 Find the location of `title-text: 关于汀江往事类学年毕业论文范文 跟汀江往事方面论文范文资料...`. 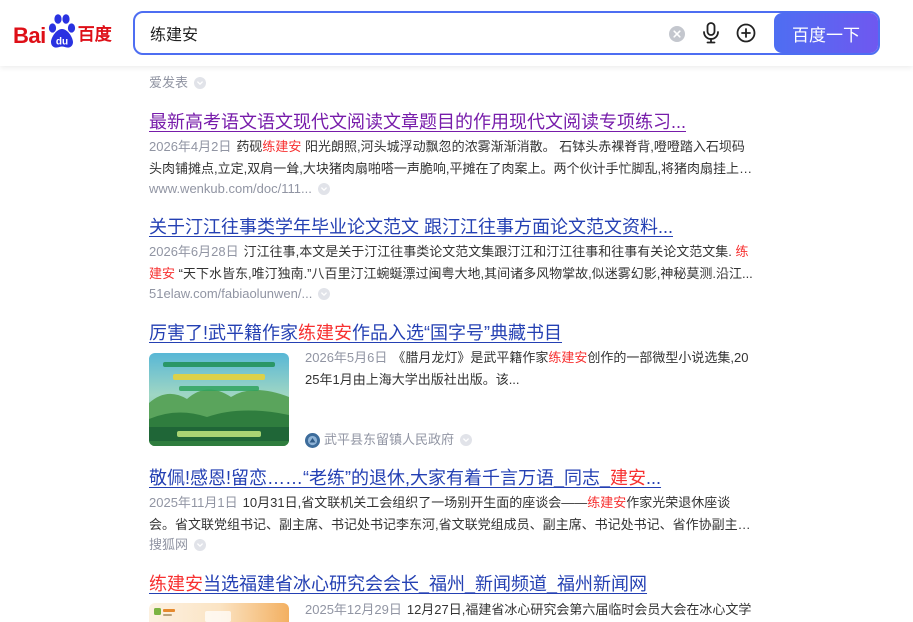

title-text: 关于汀江往事类学年毕业论文范文 跟汀江往事方面论文范文资料... is located at coordinates (411, 227).